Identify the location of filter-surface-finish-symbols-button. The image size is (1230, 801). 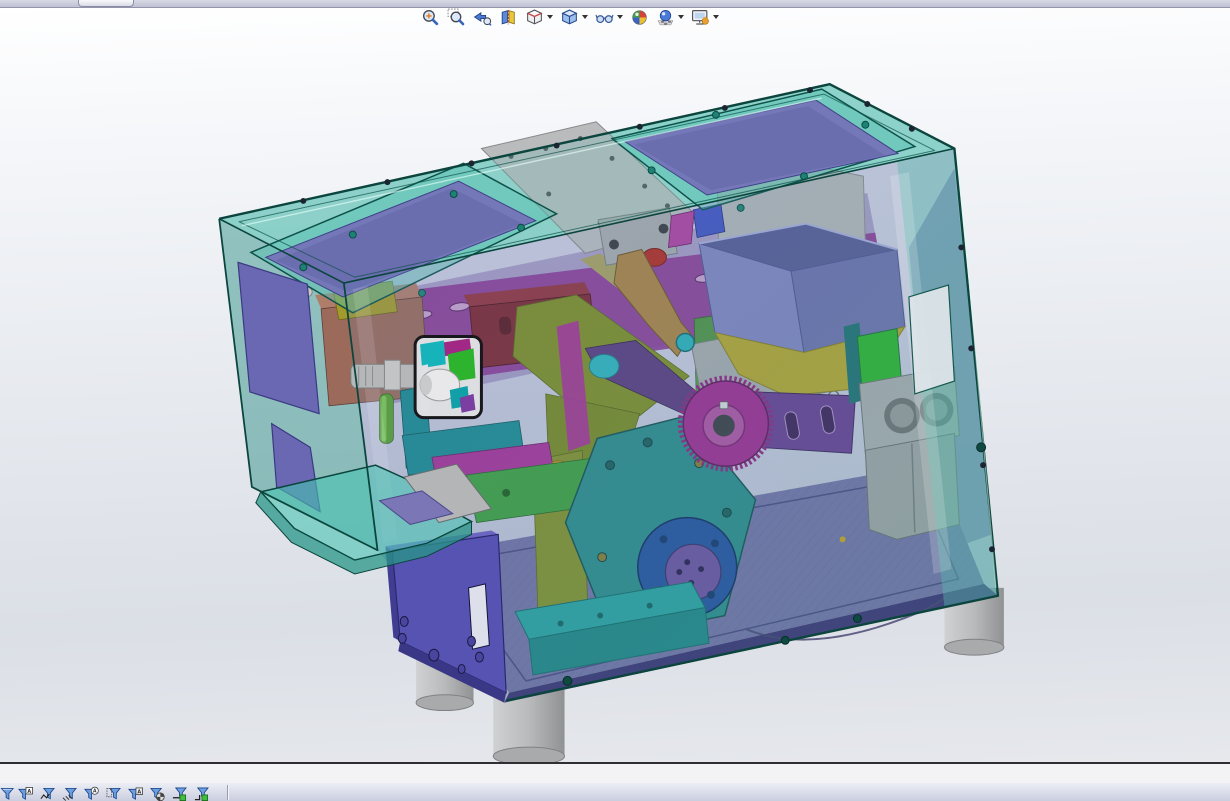
(69, 793).